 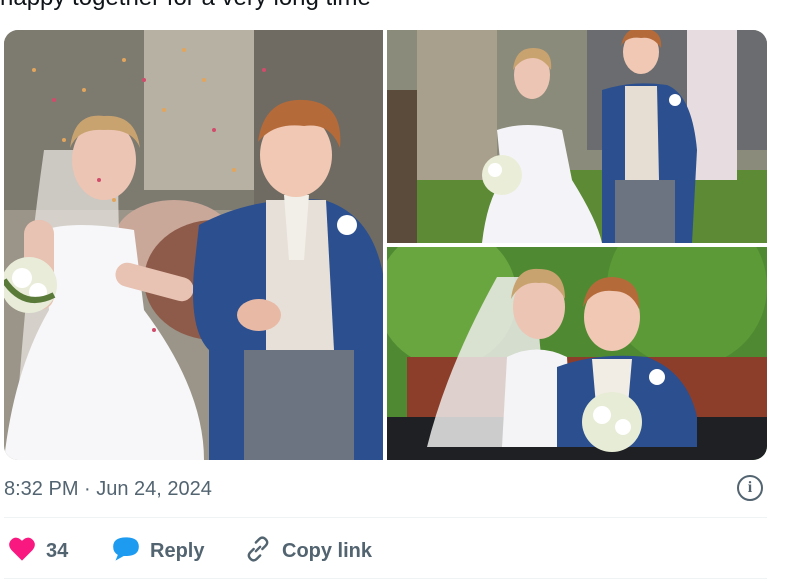 What do you see at coordinates (185, 5) in the screenshot?
I see `tweet-text-fragment: happy together for a very long time` at bounding box center [185, 5].